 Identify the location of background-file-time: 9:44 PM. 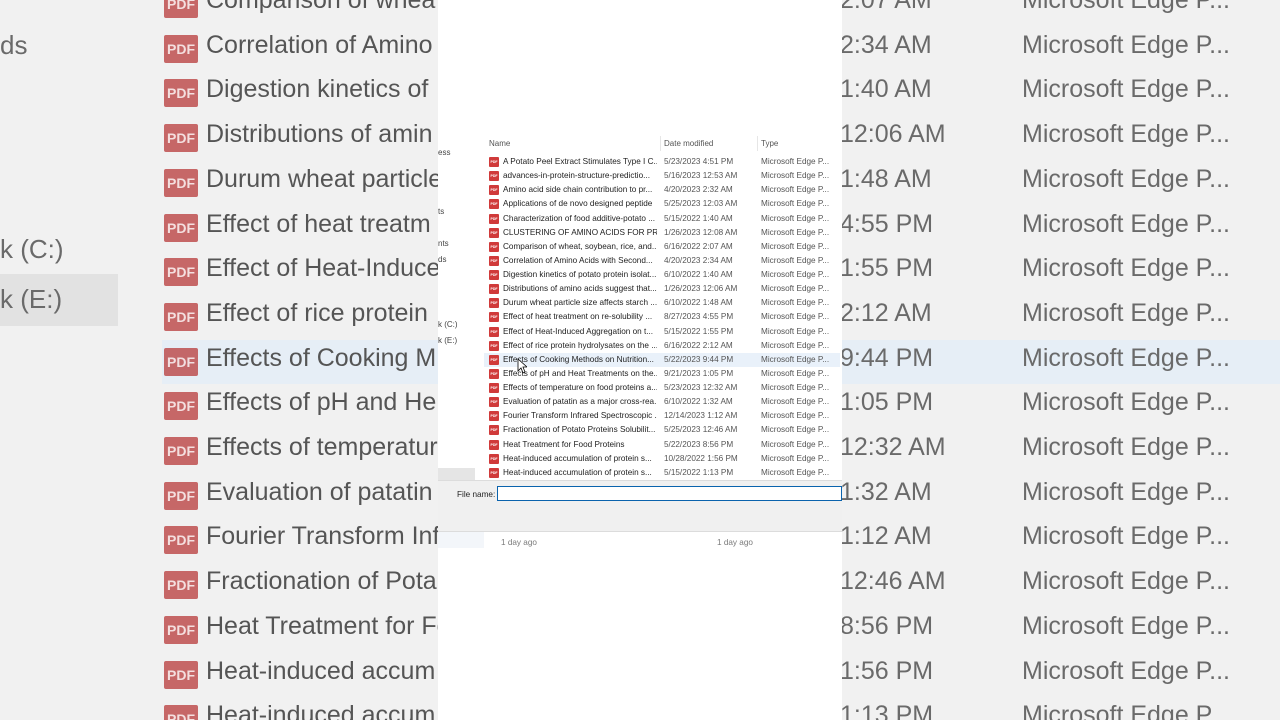
(887, 357).